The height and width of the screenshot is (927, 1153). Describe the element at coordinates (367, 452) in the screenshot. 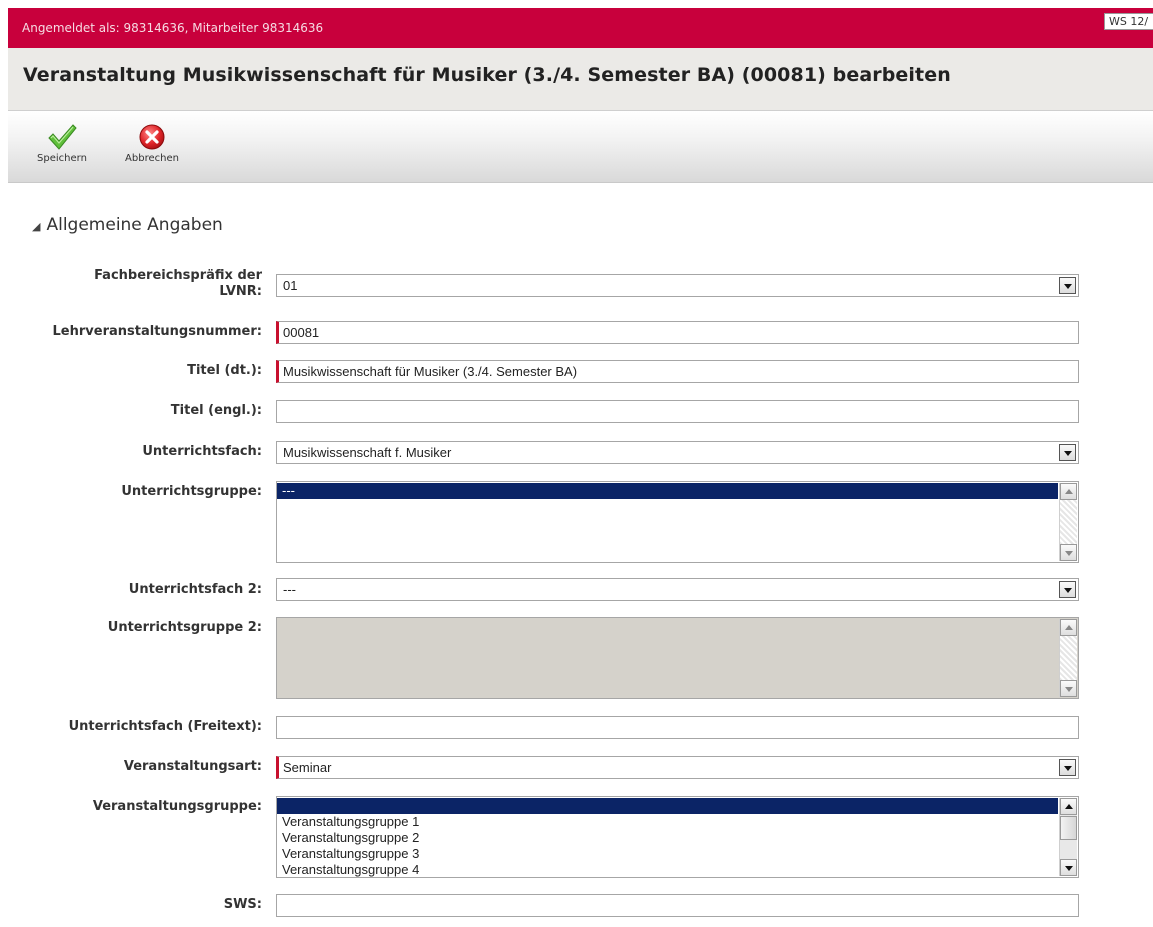

I see `subject-value: Musikwissenschaft f. Musiker` at that location.